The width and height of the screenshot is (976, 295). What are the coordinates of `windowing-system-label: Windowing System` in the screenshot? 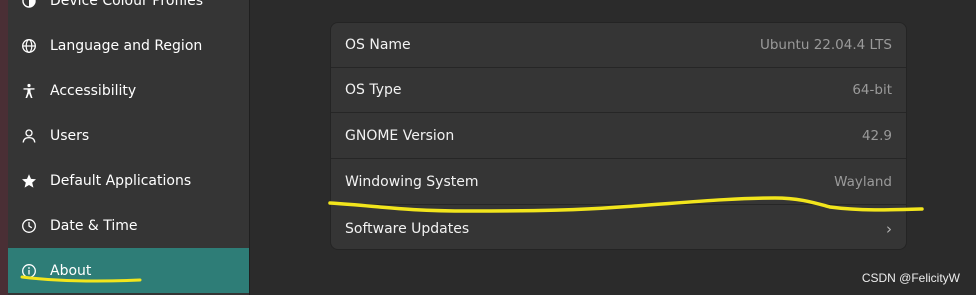 It's located at (412, 182).